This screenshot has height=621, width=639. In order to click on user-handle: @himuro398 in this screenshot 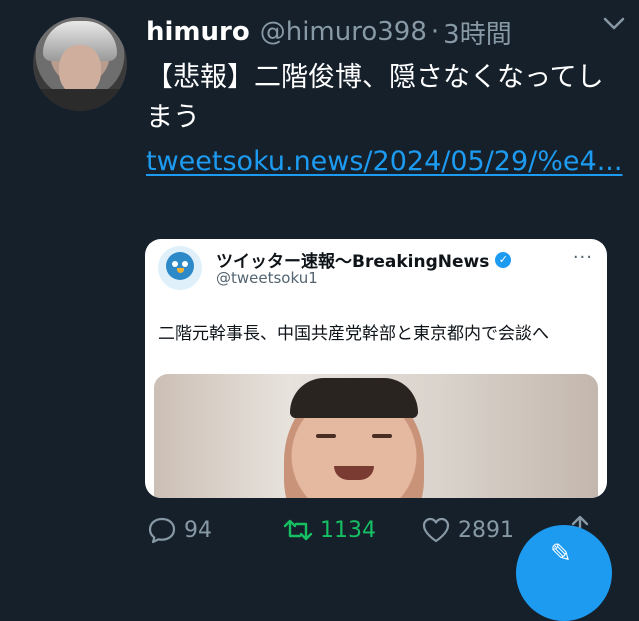, I will do `click(343, 32)`.